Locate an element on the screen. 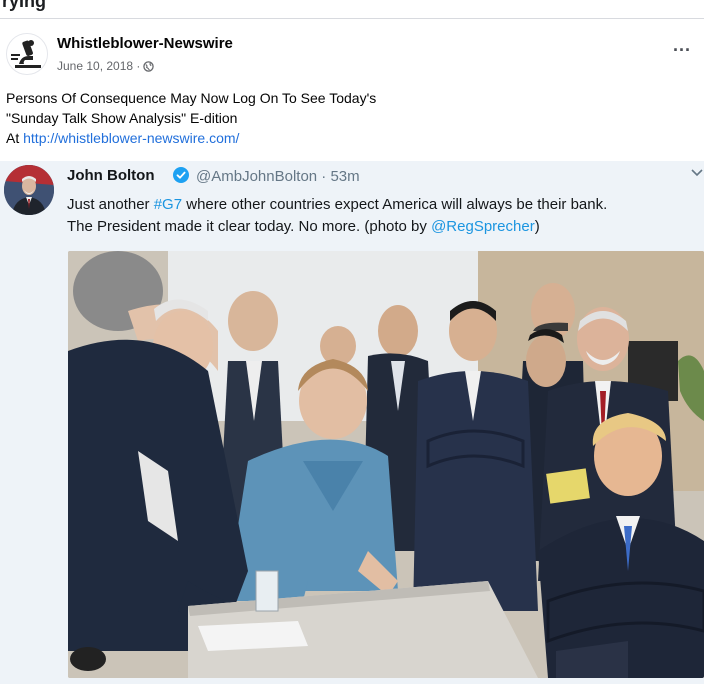 The height and width of the screenshot is (684, 704). post-date: June 10, 2018 · is located at coordinates (98, 66).